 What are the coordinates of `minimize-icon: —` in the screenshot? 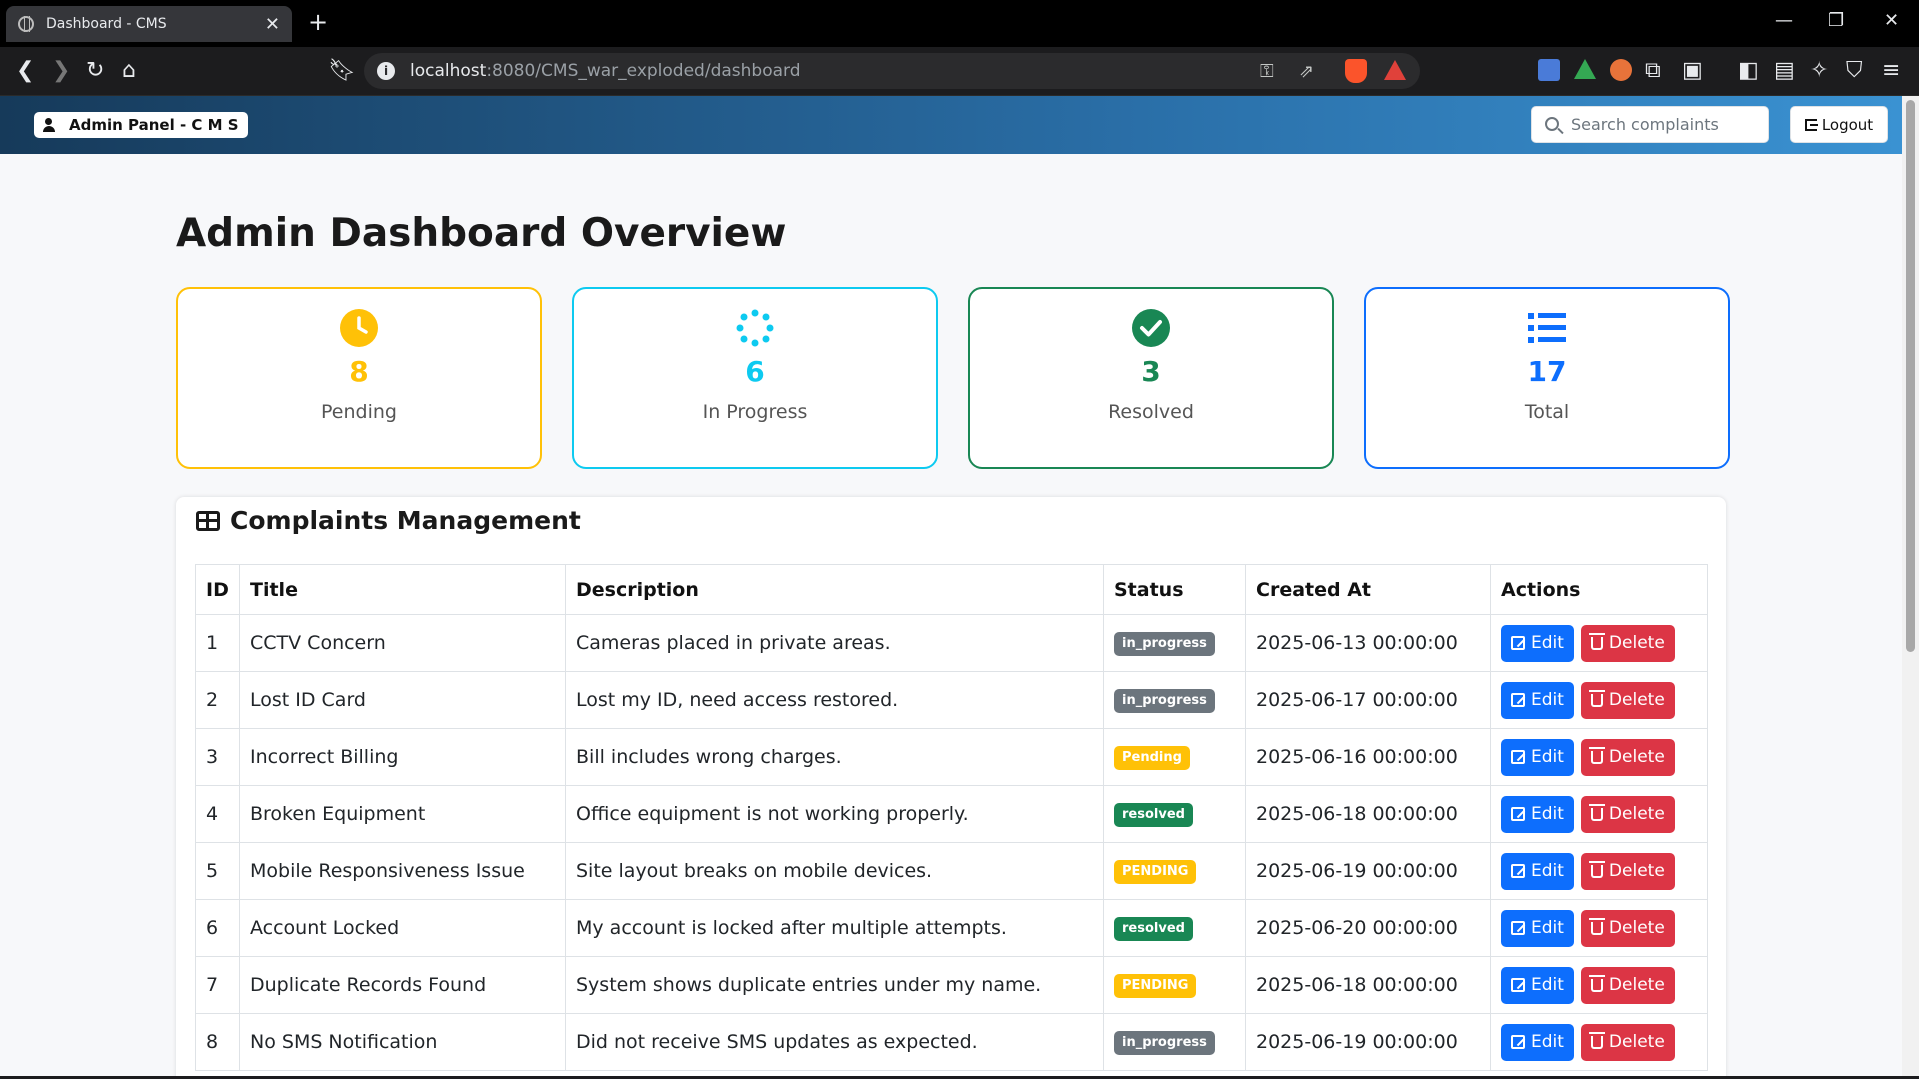 It's located at (1784, 20).